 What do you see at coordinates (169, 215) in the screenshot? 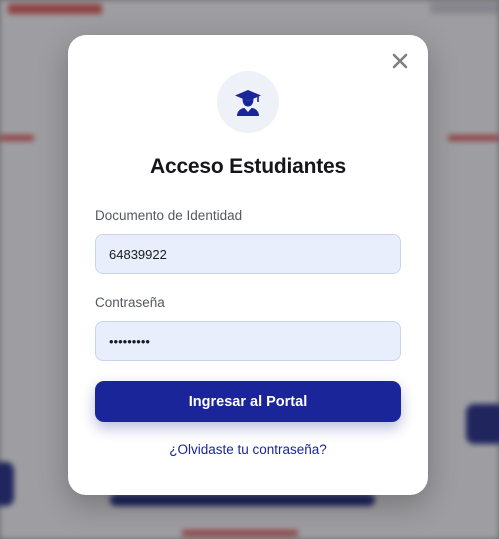
I see `document-label: Documento de Identidad` at bounding box center [169, 215].